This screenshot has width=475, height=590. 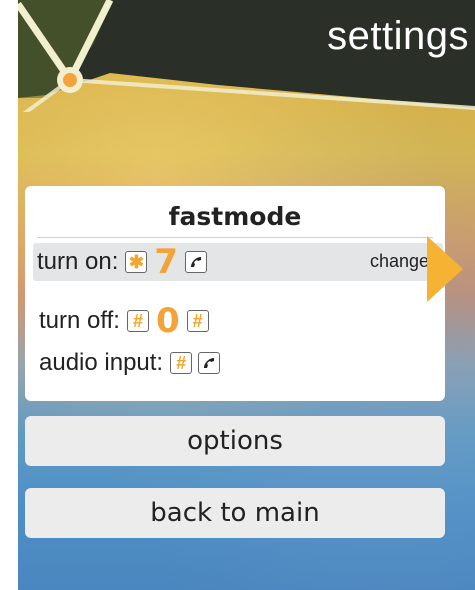 What do you see at coordinates (238, 262) in the screenshot?
I see `turn-on-row: turn on: ✱ 7 change` at bounding box center [238, 262].